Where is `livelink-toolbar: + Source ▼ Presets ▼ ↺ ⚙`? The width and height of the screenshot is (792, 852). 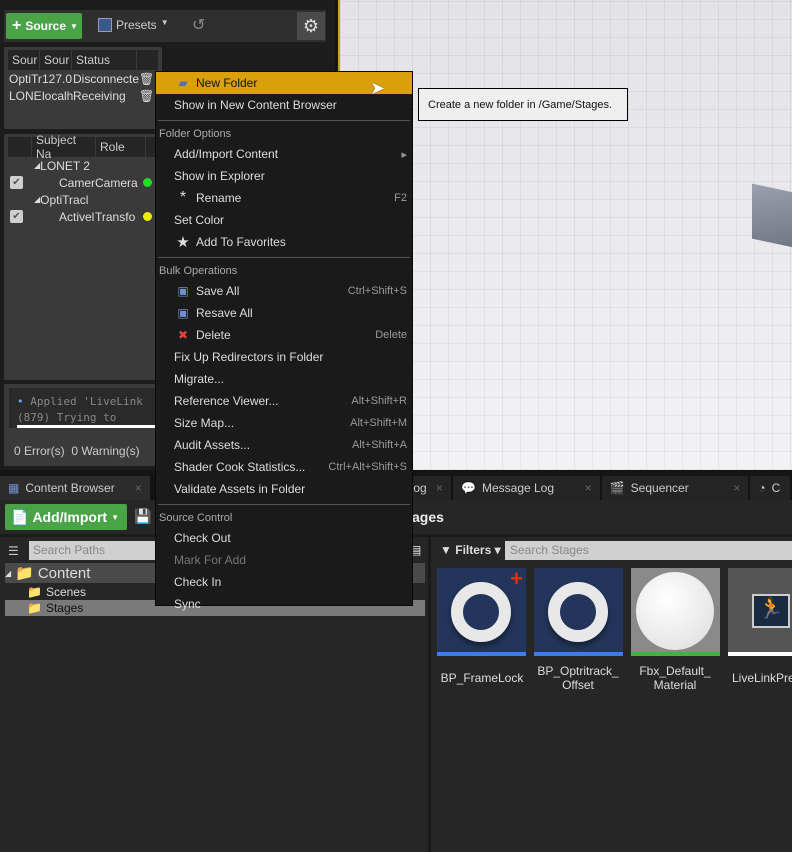
livelink-toolbar: + Source ▼ Presets ▼ ↺ ⚙ is located at coordinates (165, 26).